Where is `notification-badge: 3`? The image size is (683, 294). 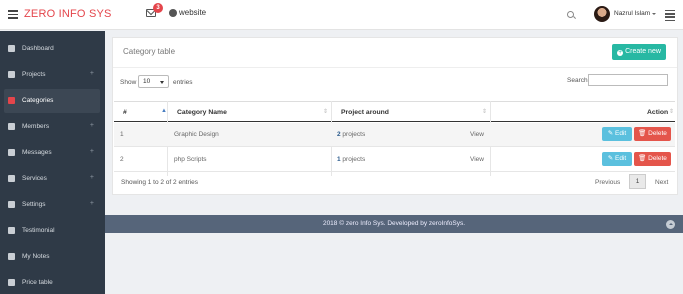
notification-badge: 3 is located at coordinates (158, 8).